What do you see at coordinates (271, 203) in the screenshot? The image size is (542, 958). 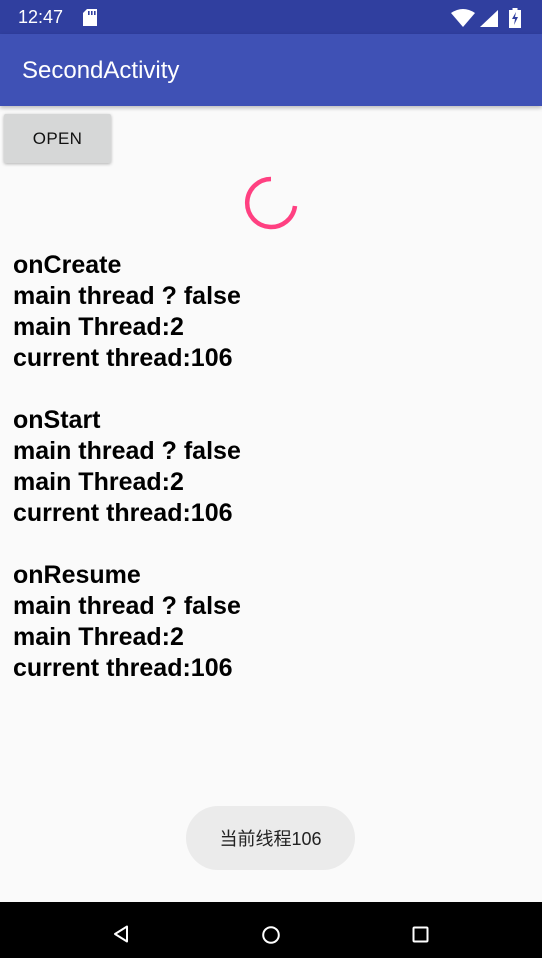 I see `loading-spinner-icon` at bounding box center [271, 203].